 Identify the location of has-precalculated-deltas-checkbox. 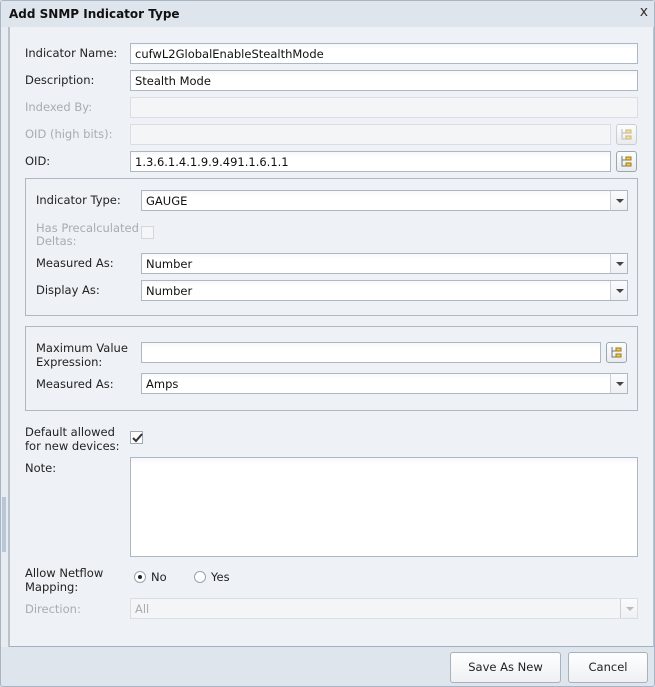
(147, 232).